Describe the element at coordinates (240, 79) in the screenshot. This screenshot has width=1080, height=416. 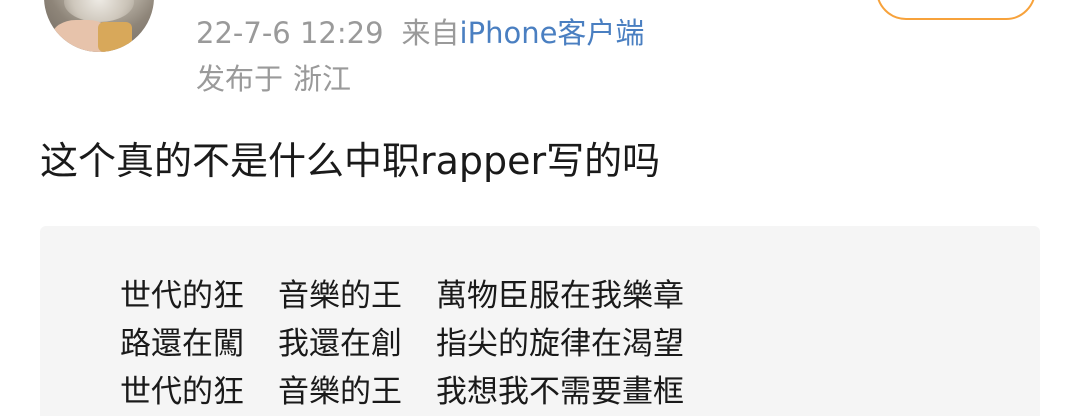
I see `location-prefix: 发布于` at that location.